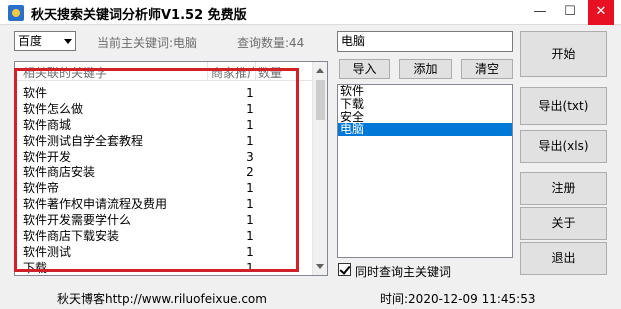 Image resolution: width=621 pixels, height=309 pixels. Describe the element at coordinates (163, 110) in the screenshot. I see `table-row: 软件怎么做 1` at that location.